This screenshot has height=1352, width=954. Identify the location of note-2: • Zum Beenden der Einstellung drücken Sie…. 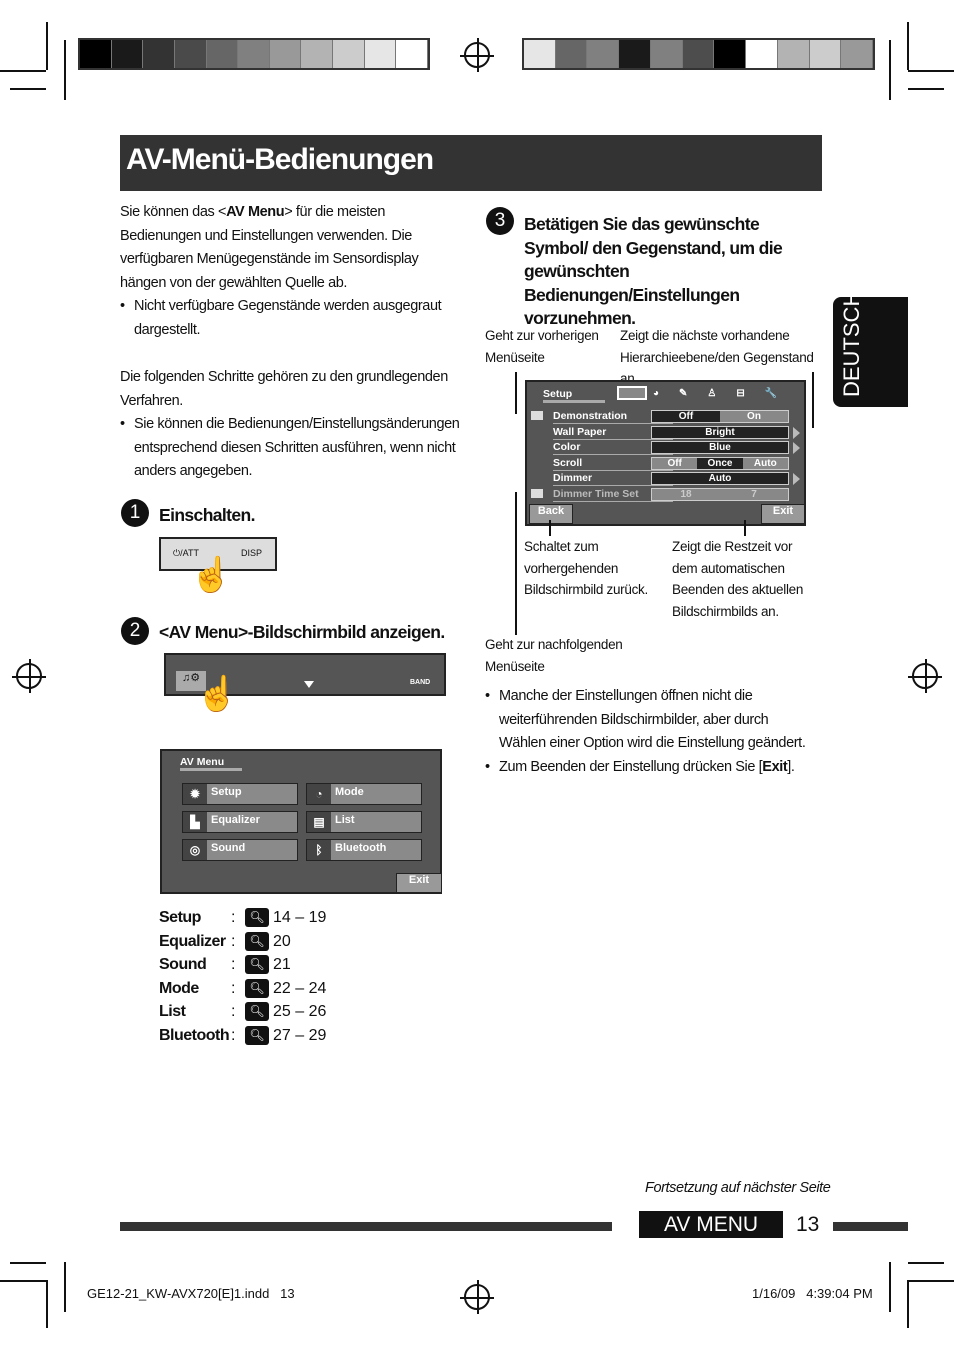
(650, 768).